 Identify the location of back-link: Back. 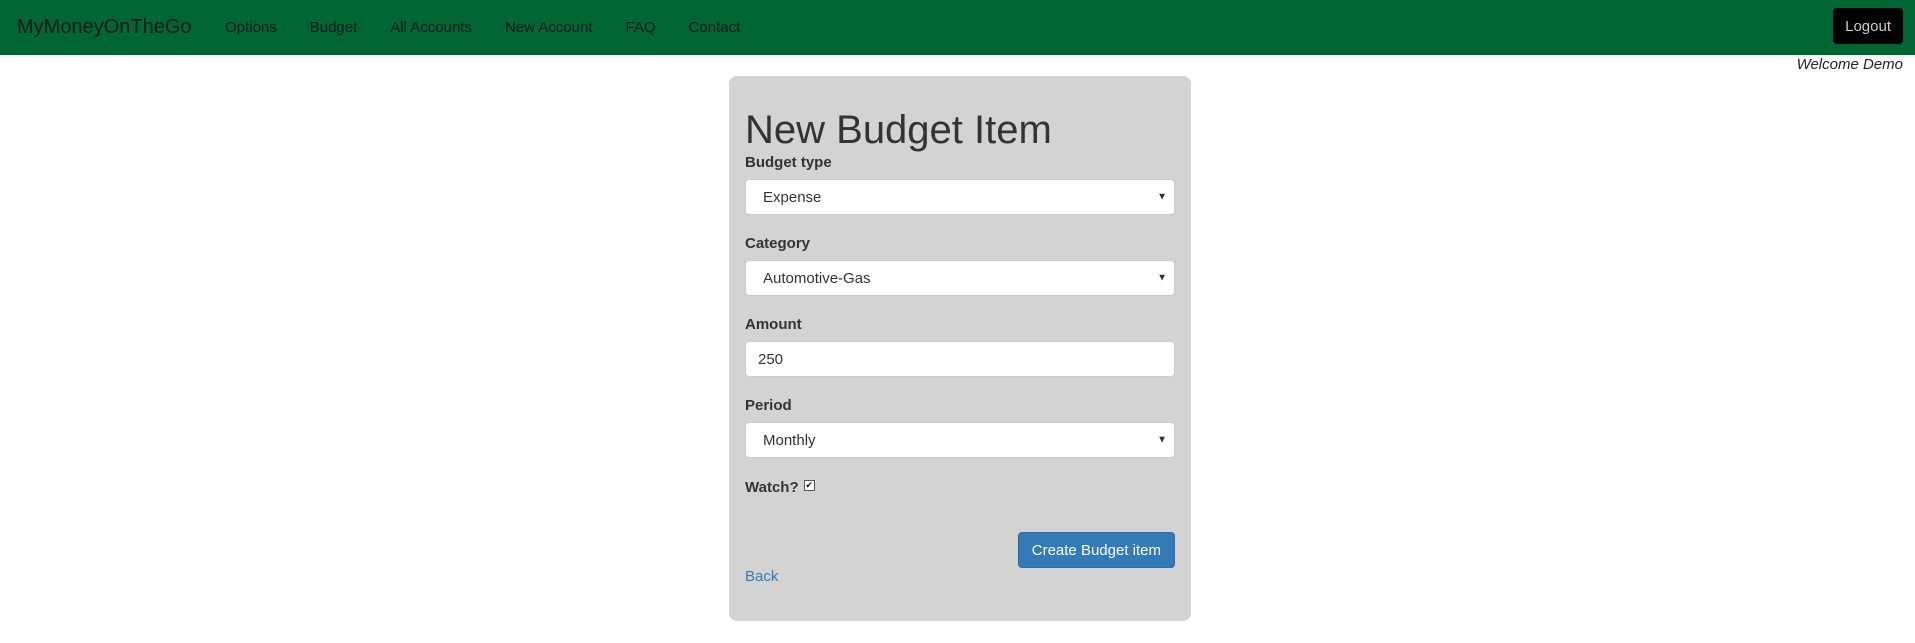
(761, 576).